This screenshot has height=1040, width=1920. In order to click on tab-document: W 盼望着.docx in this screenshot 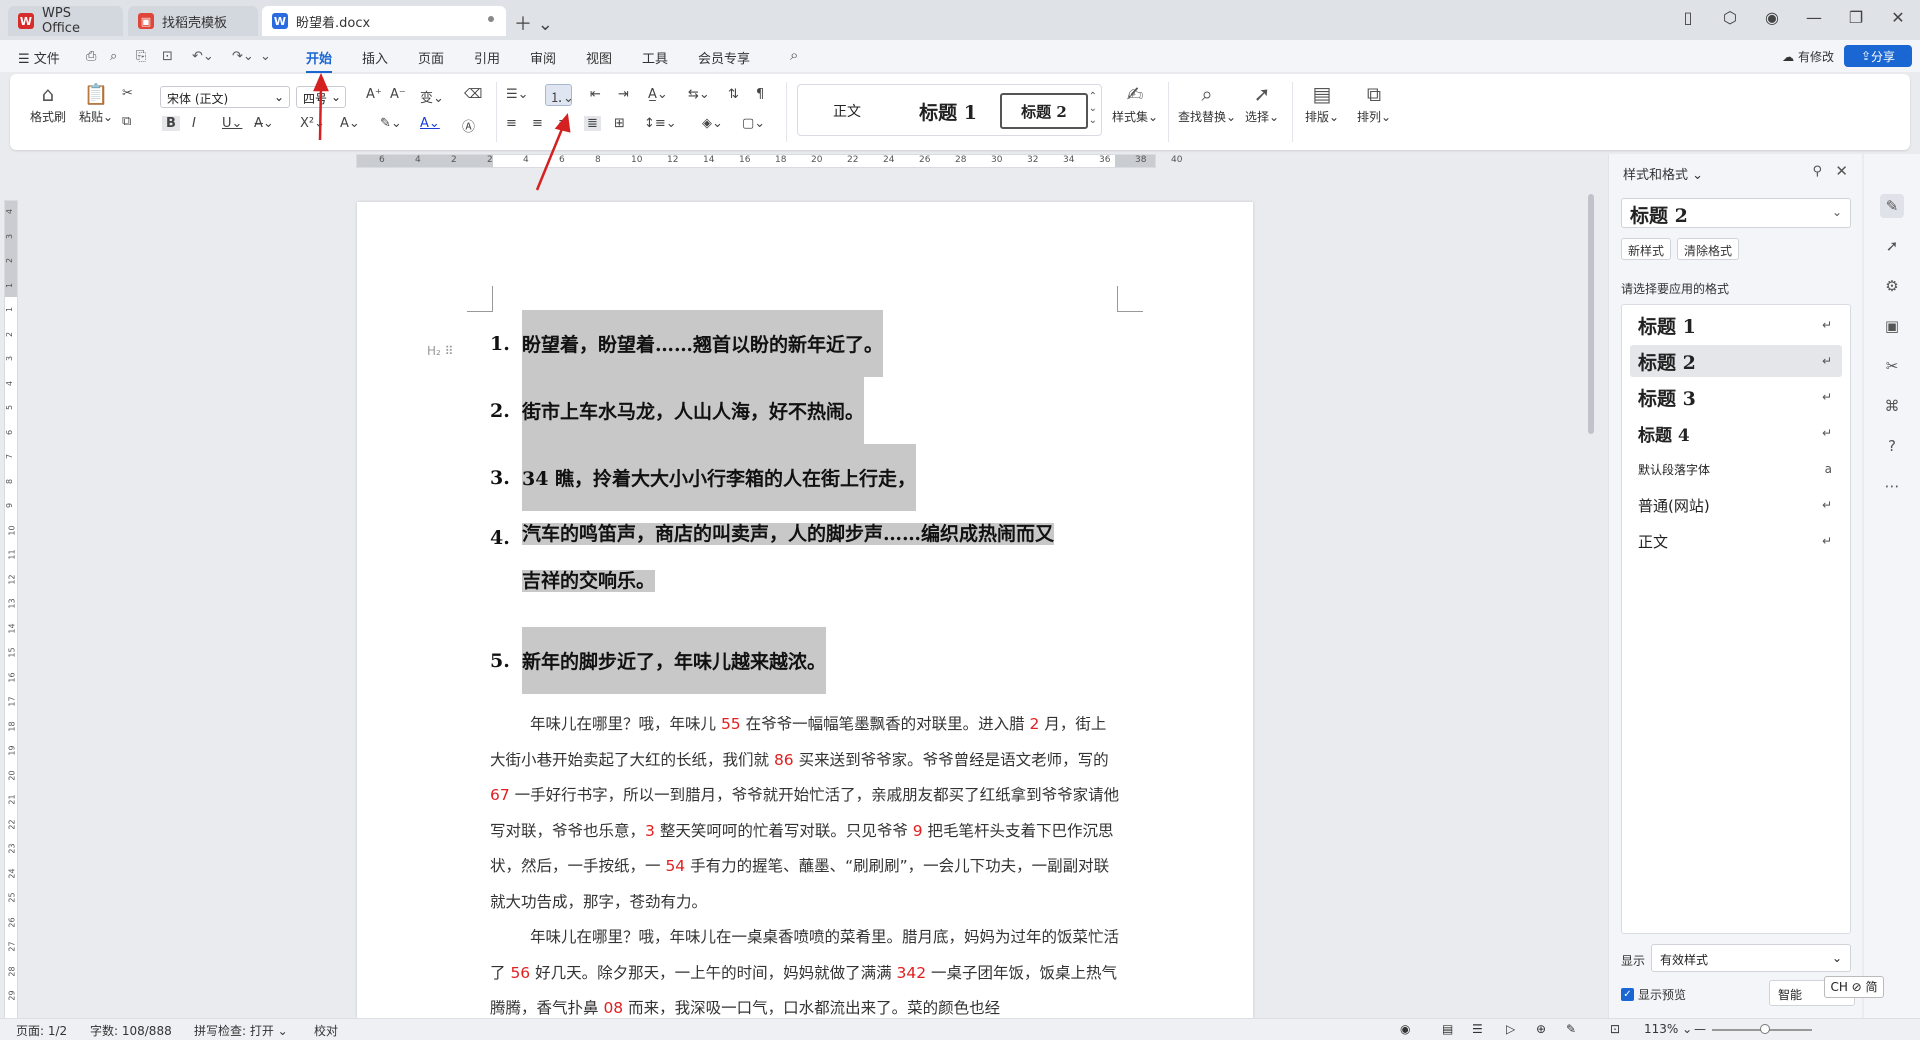, I will do `click(384, 21)`.